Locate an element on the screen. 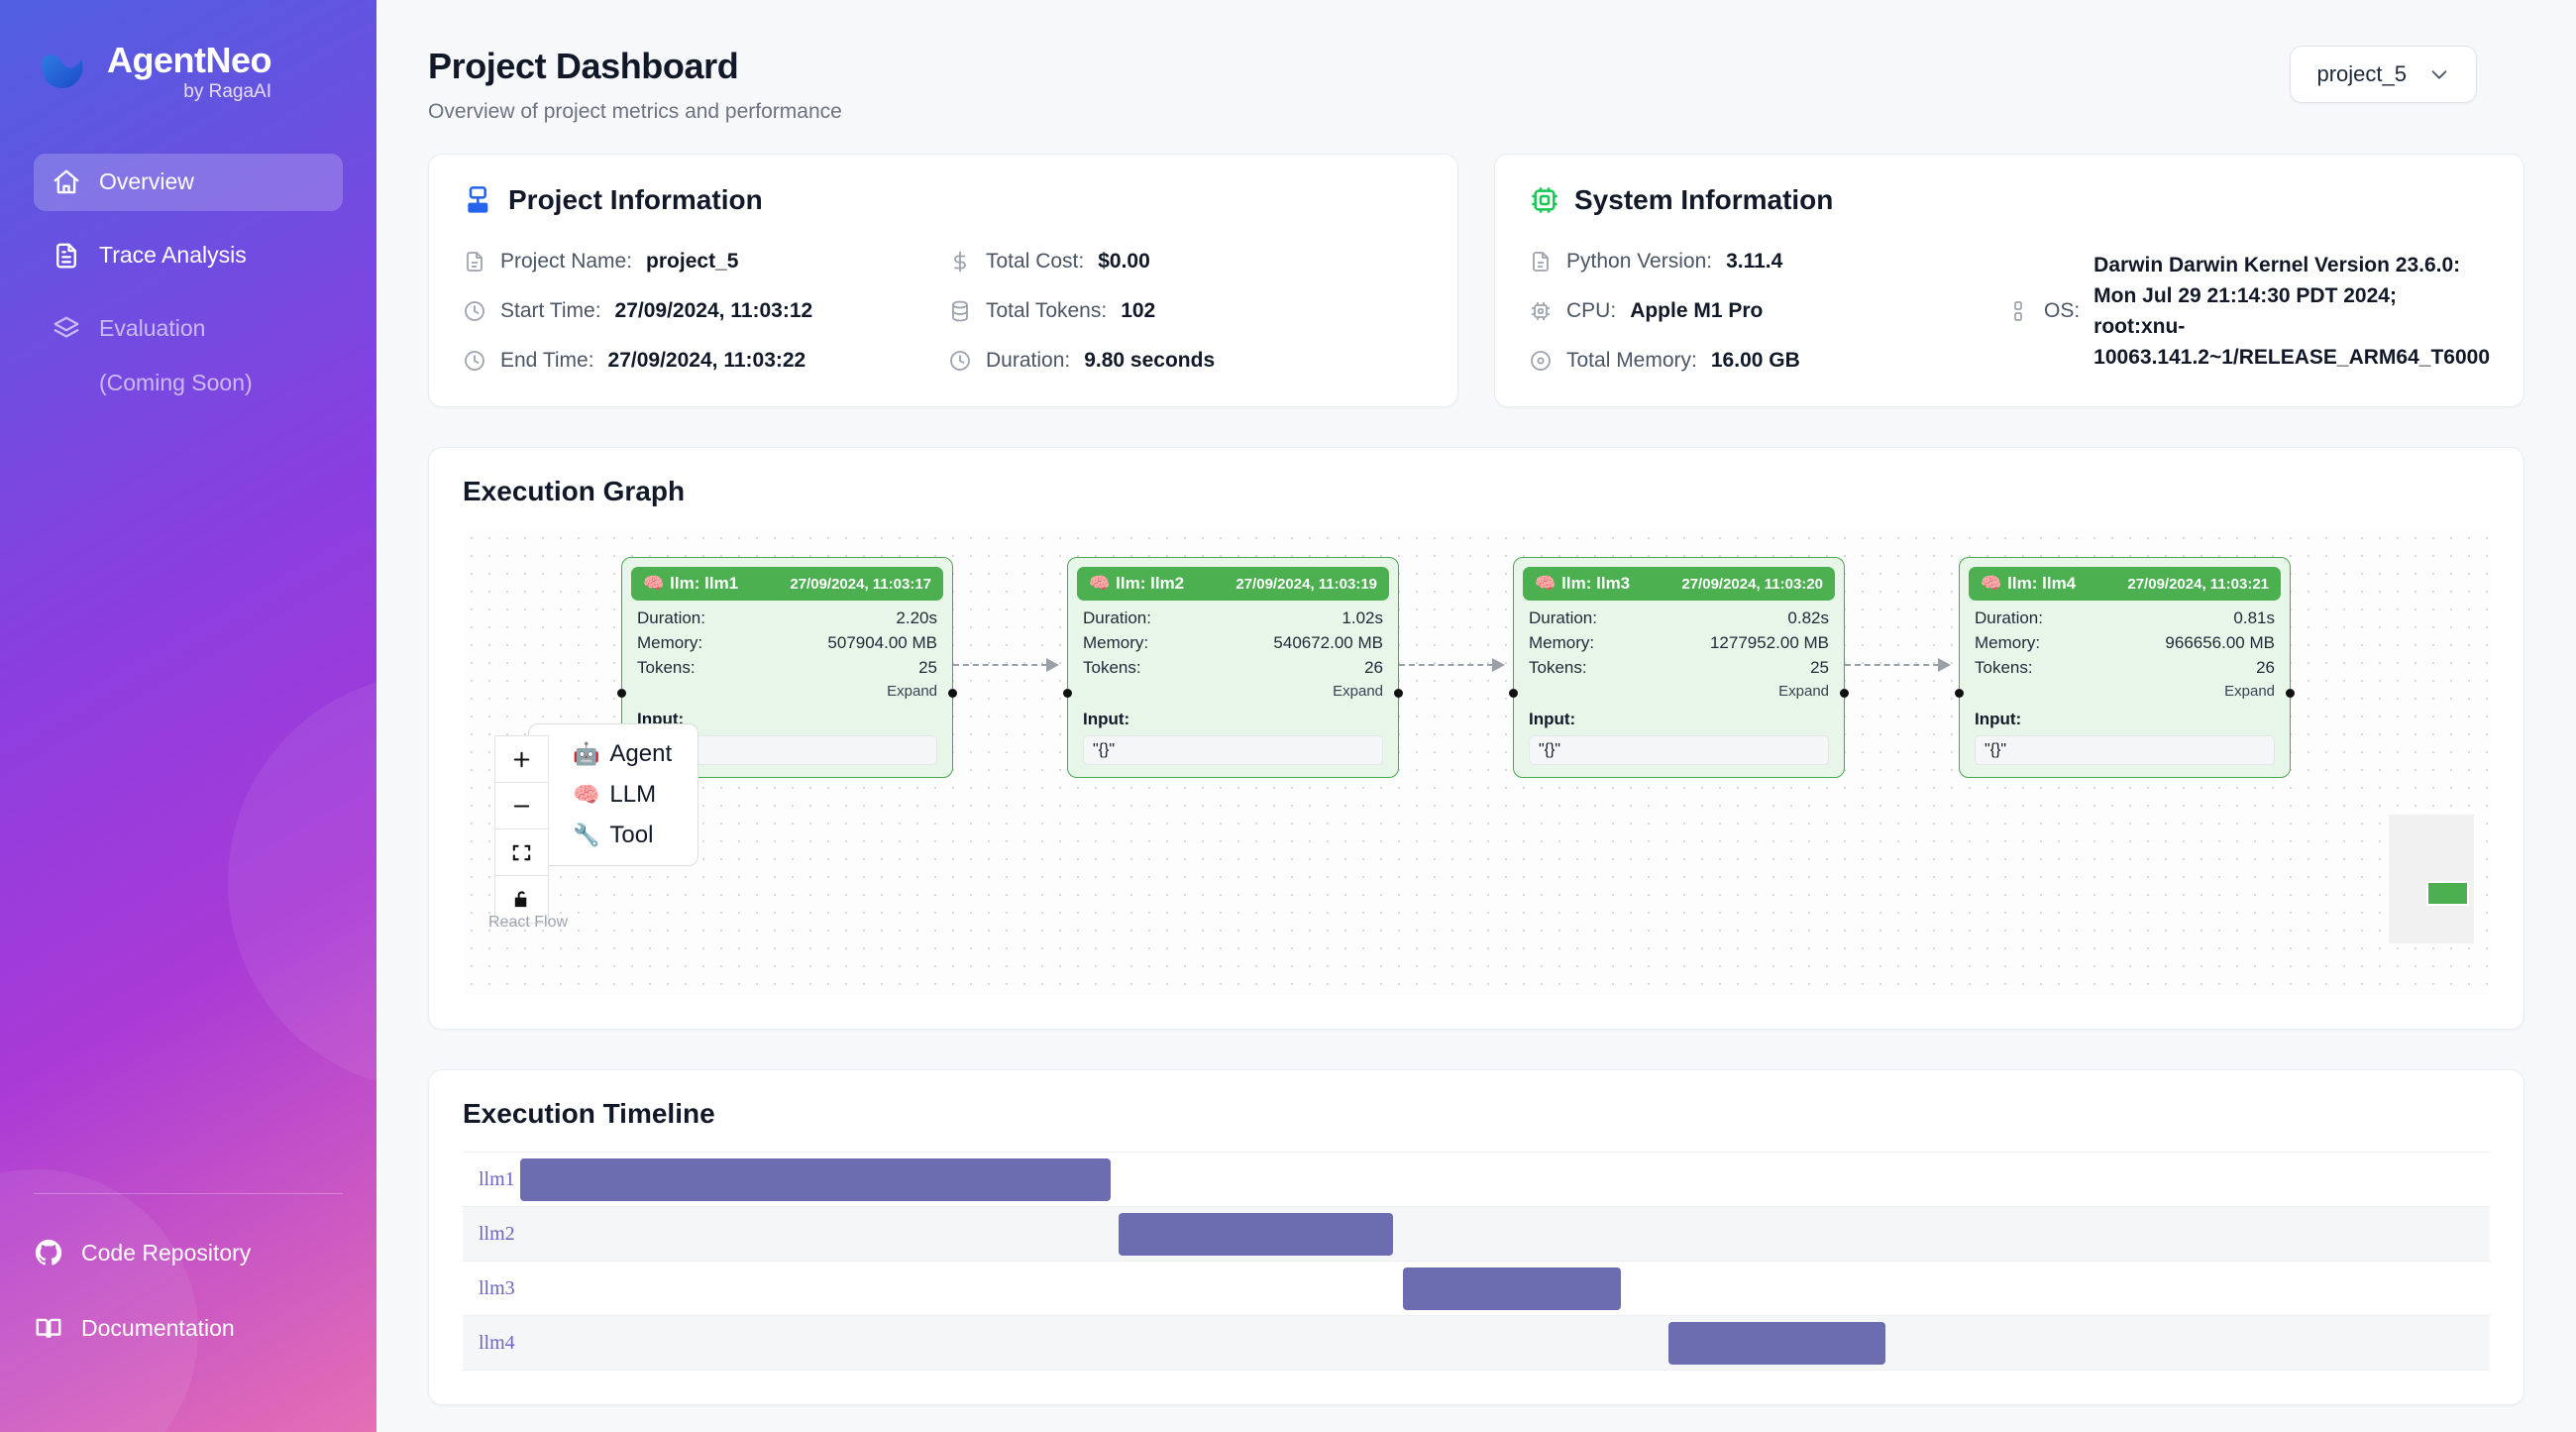 The width and height of the screenshot is (2576, 1432). card-header: Project Information is located at coordinates (943, 200).